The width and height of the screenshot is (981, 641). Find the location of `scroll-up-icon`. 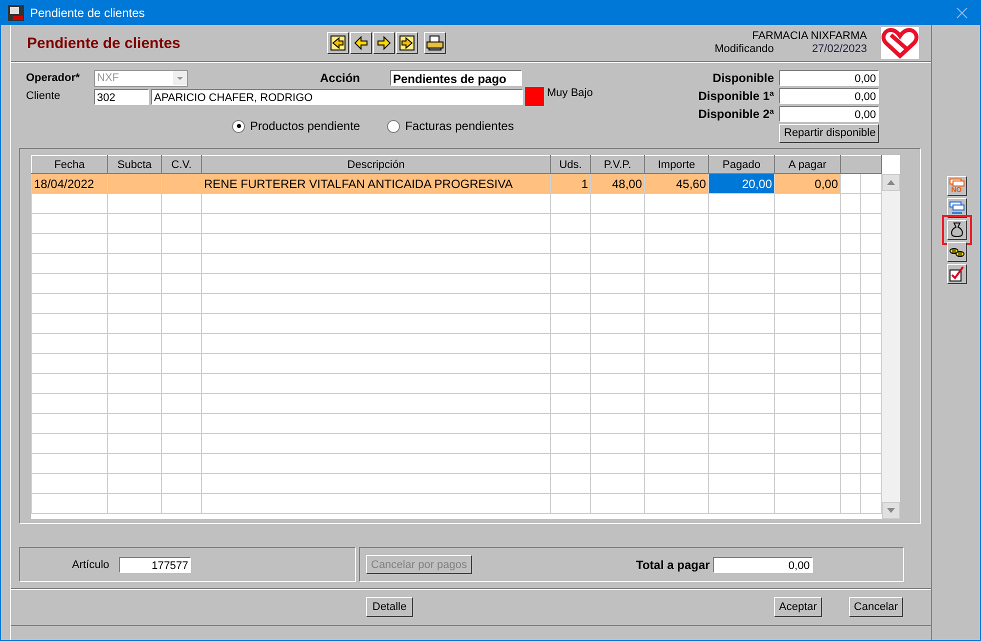

scroll-up-icon is located at coordinates (891, 182).